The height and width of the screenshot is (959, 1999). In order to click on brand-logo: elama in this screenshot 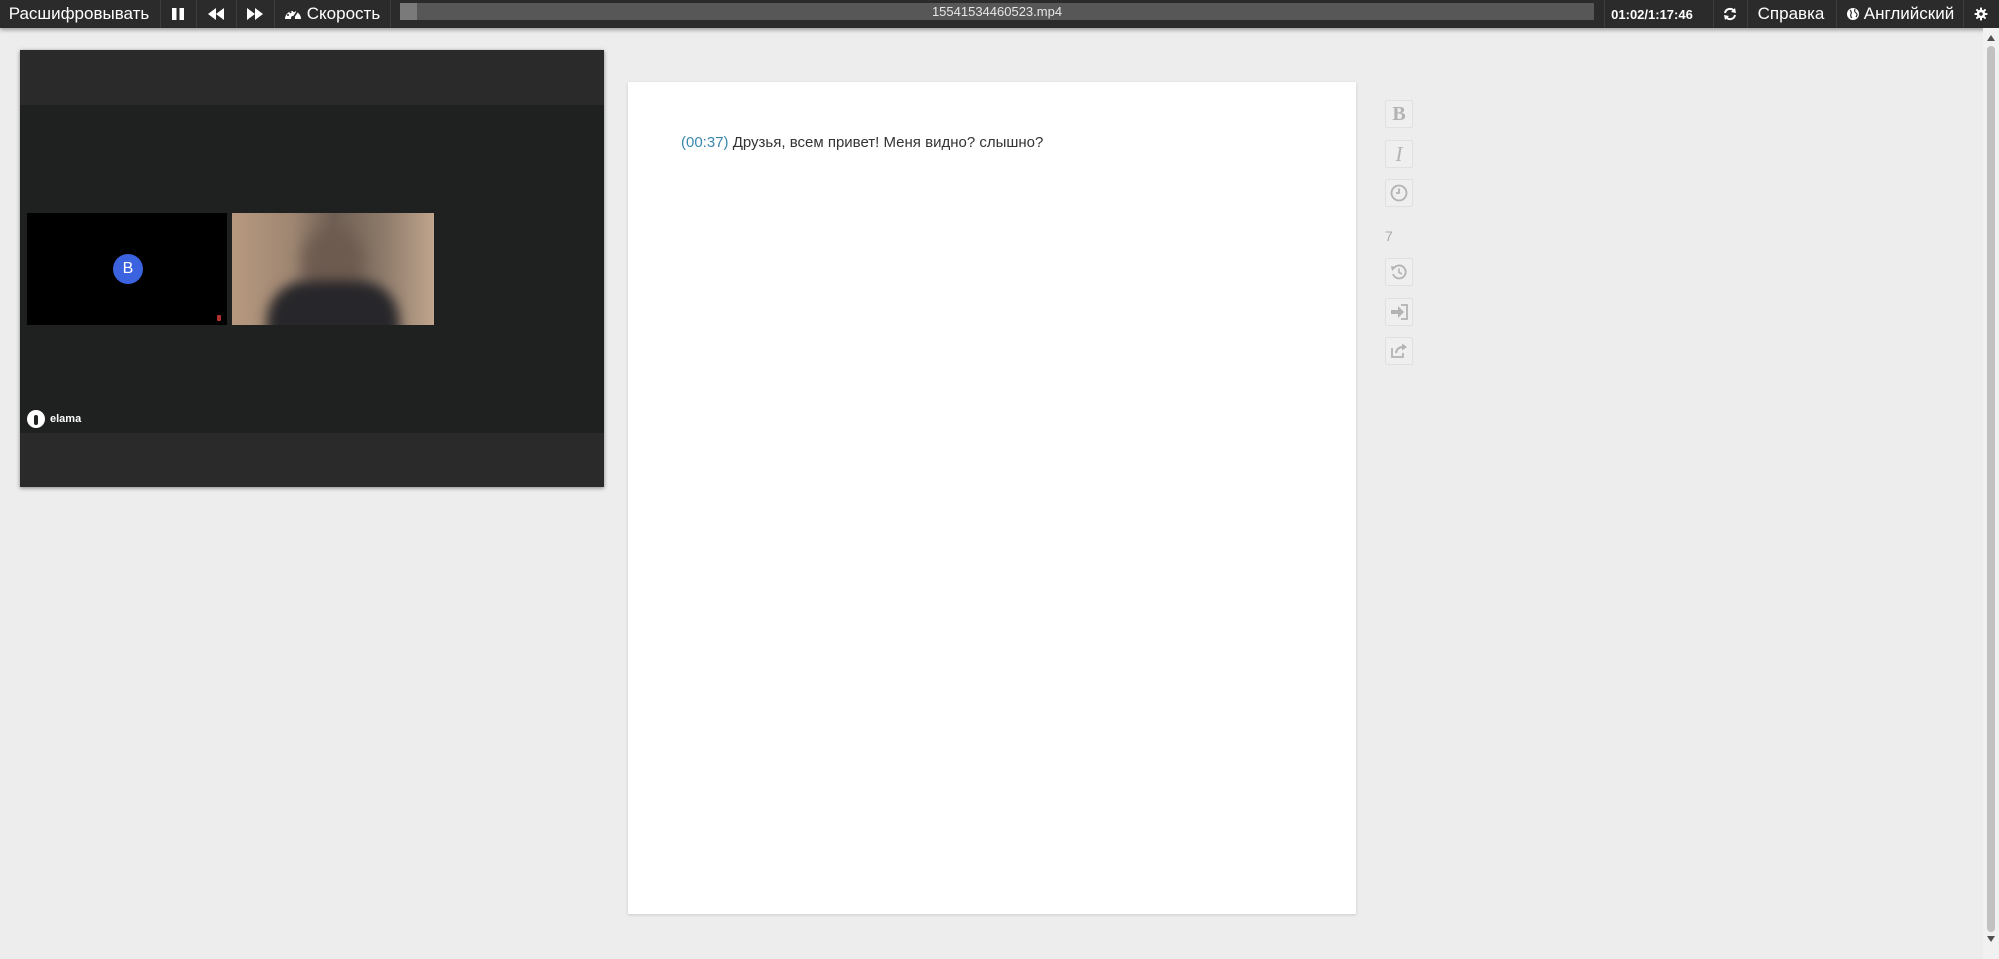, I will do `click(54, 419)`.